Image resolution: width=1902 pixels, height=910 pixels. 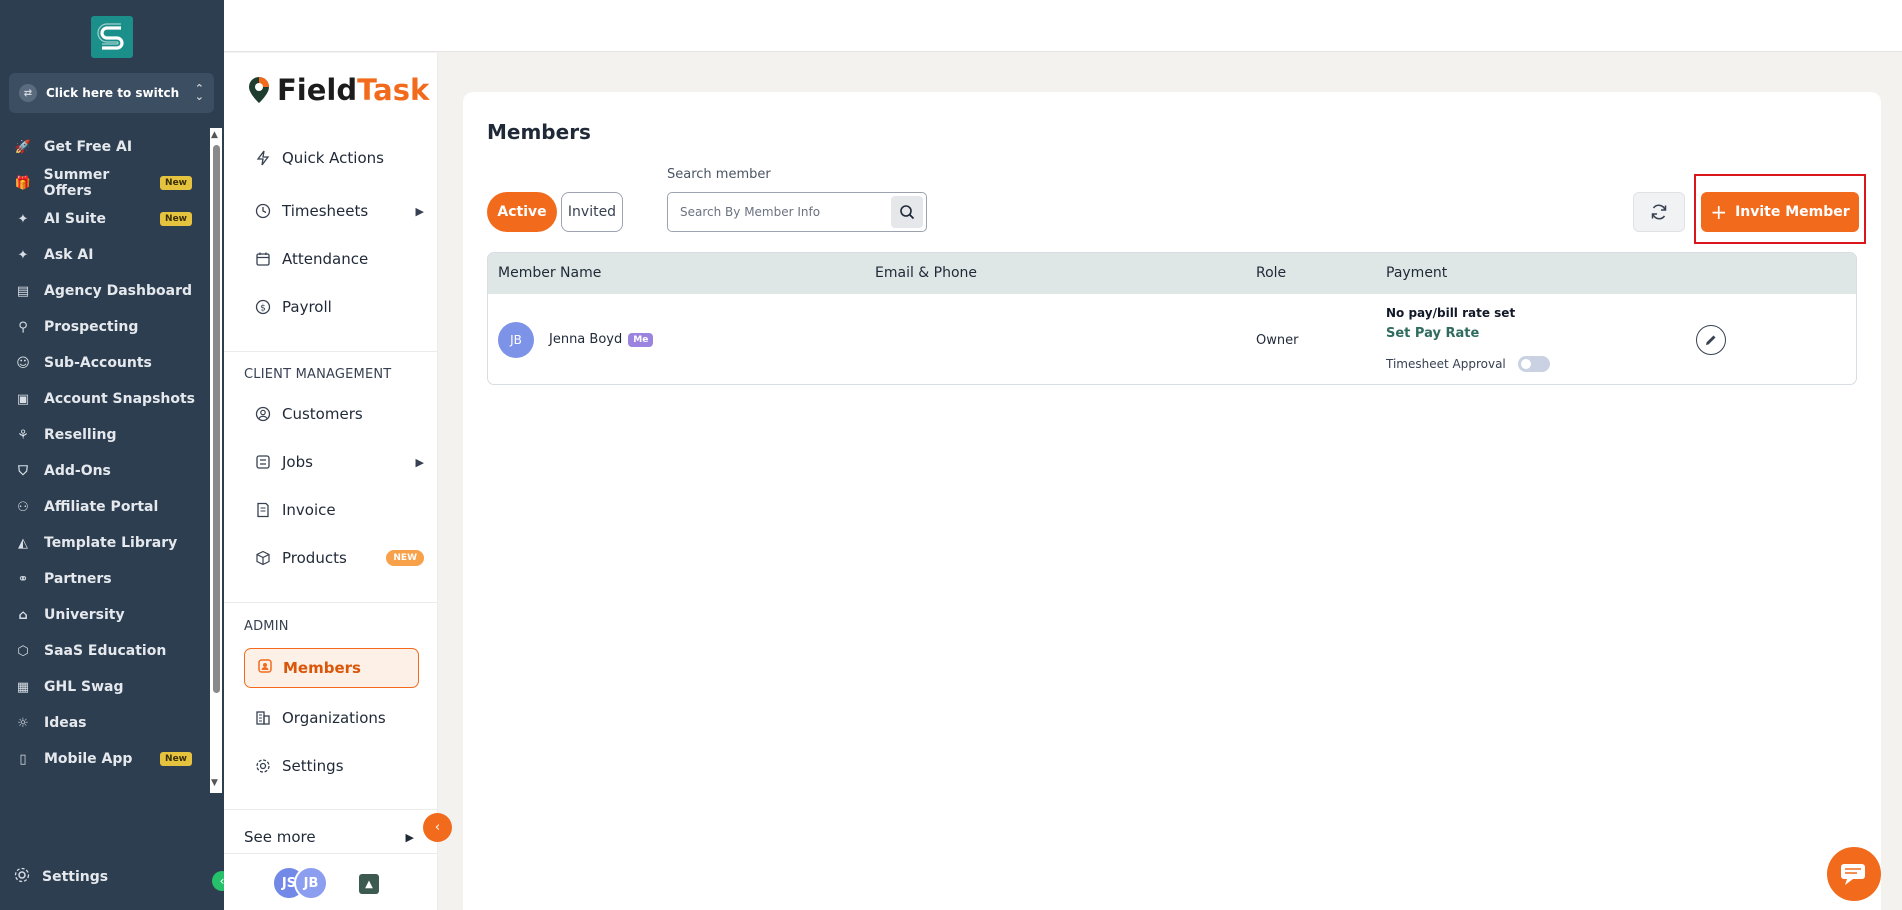 I want to click on timesheet-approval-toggle, so click(x=1533, y=364).